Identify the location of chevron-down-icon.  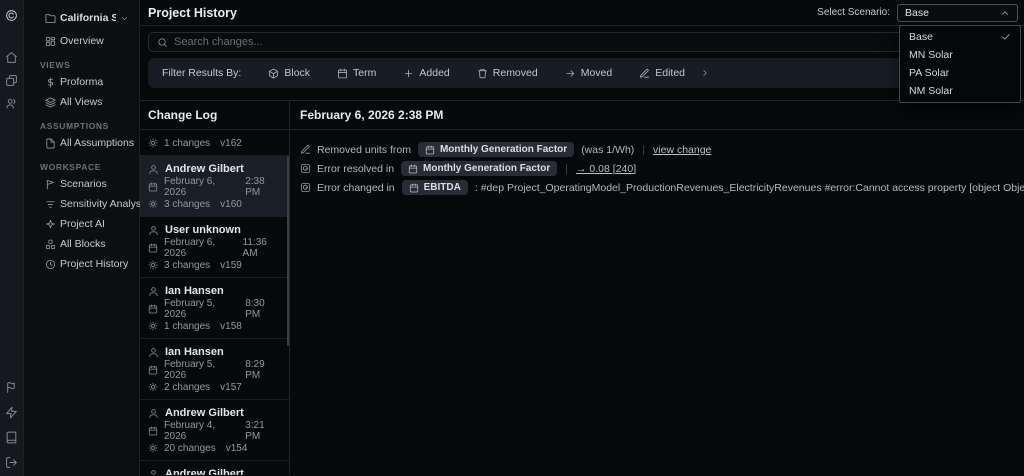
(124, 18).